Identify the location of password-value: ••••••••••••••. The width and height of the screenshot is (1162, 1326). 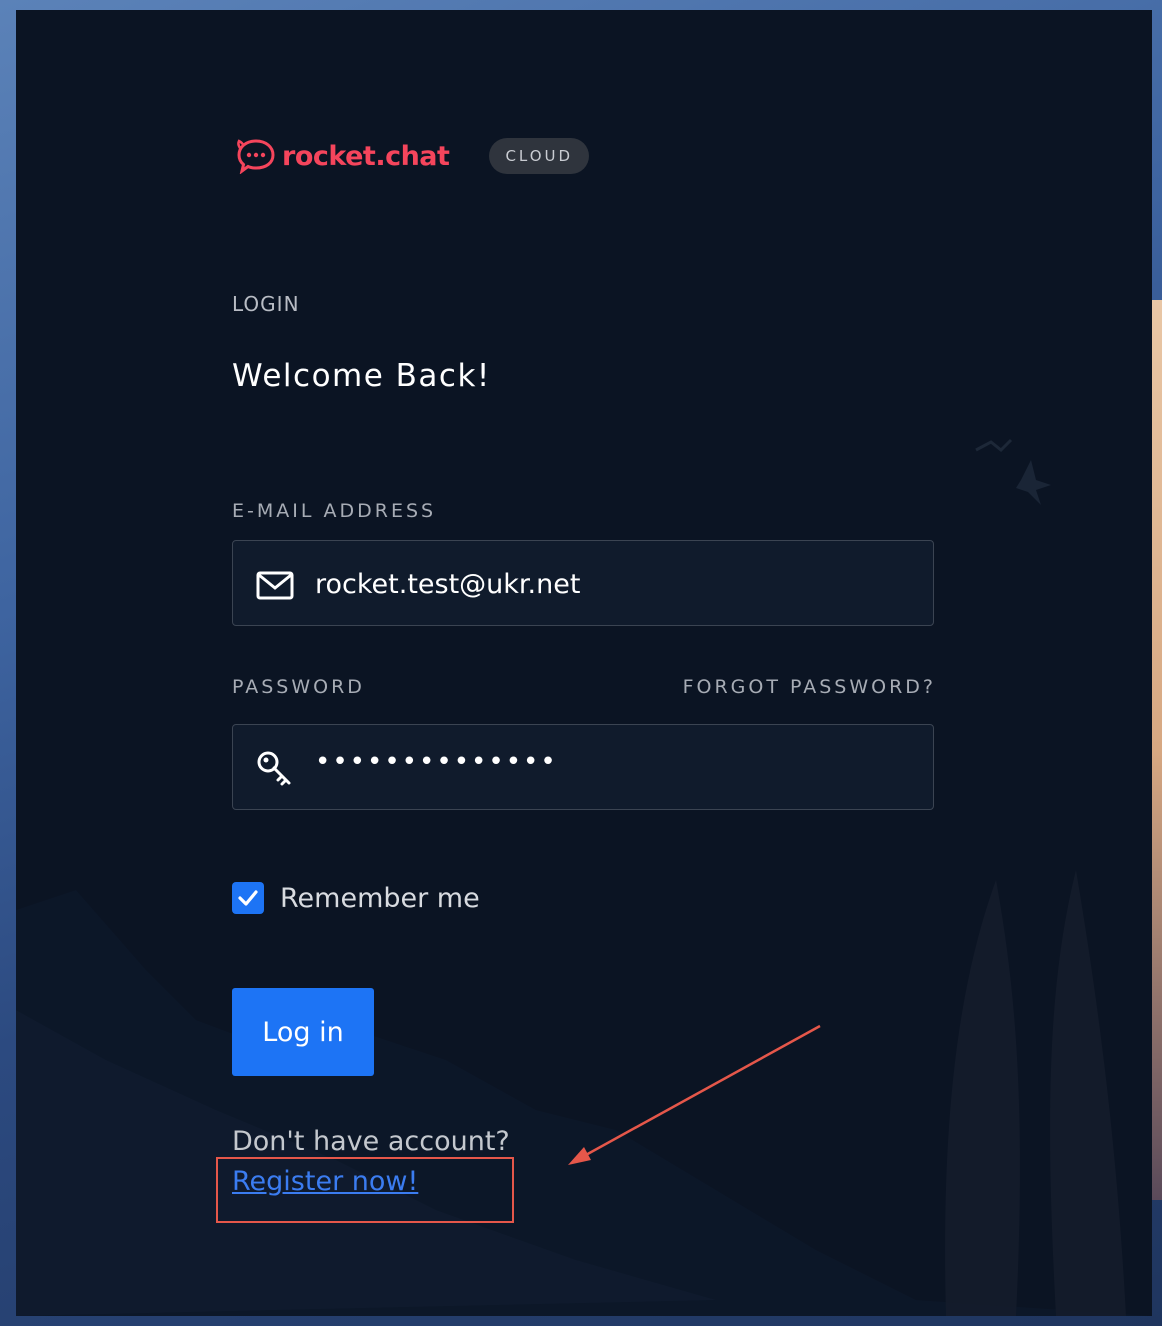
(436, 762).